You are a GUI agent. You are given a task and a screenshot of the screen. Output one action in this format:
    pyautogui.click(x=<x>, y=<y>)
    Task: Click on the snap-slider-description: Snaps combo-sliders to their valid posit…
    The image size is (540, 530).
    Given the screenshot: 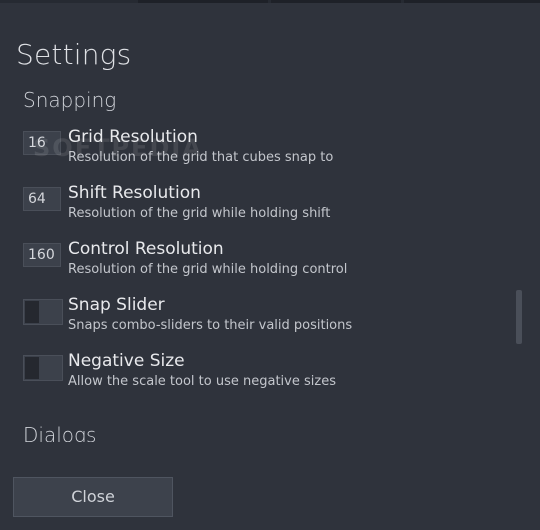 What is the action you would take?
    pyautogui.click(x=210, y=325)
    